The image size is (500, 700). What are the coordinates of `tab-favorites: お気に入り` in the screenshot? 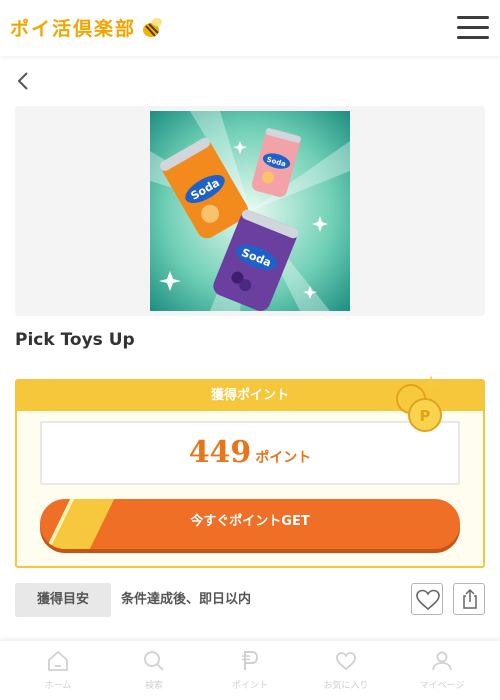 It's located at (346, 670).